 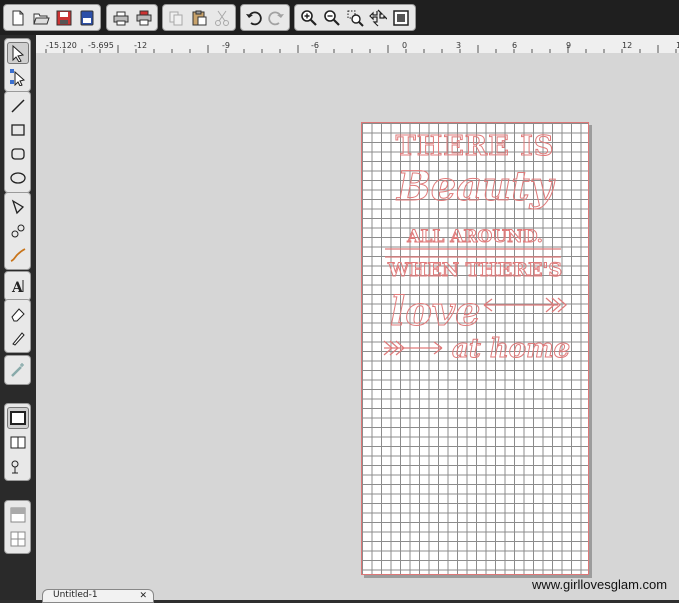 I want to click on panel-tools-group, so click(x=17, y=527).